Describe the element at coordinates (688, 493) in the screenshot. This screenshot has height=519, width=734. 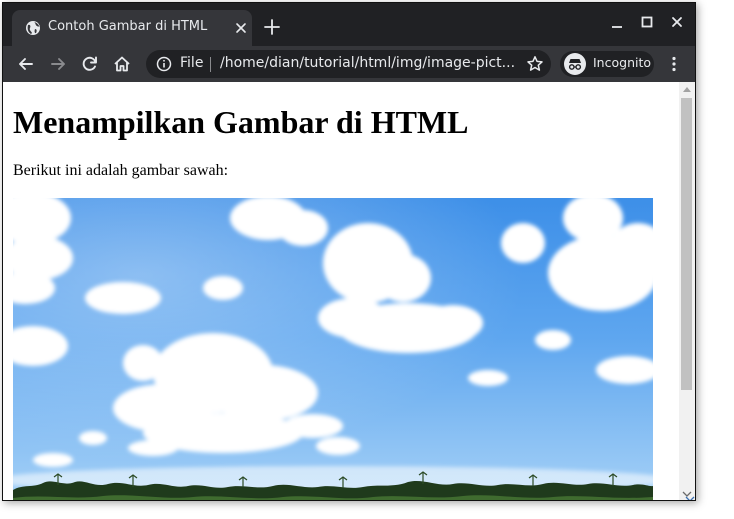
I see `resize-grip-icon` at that location.